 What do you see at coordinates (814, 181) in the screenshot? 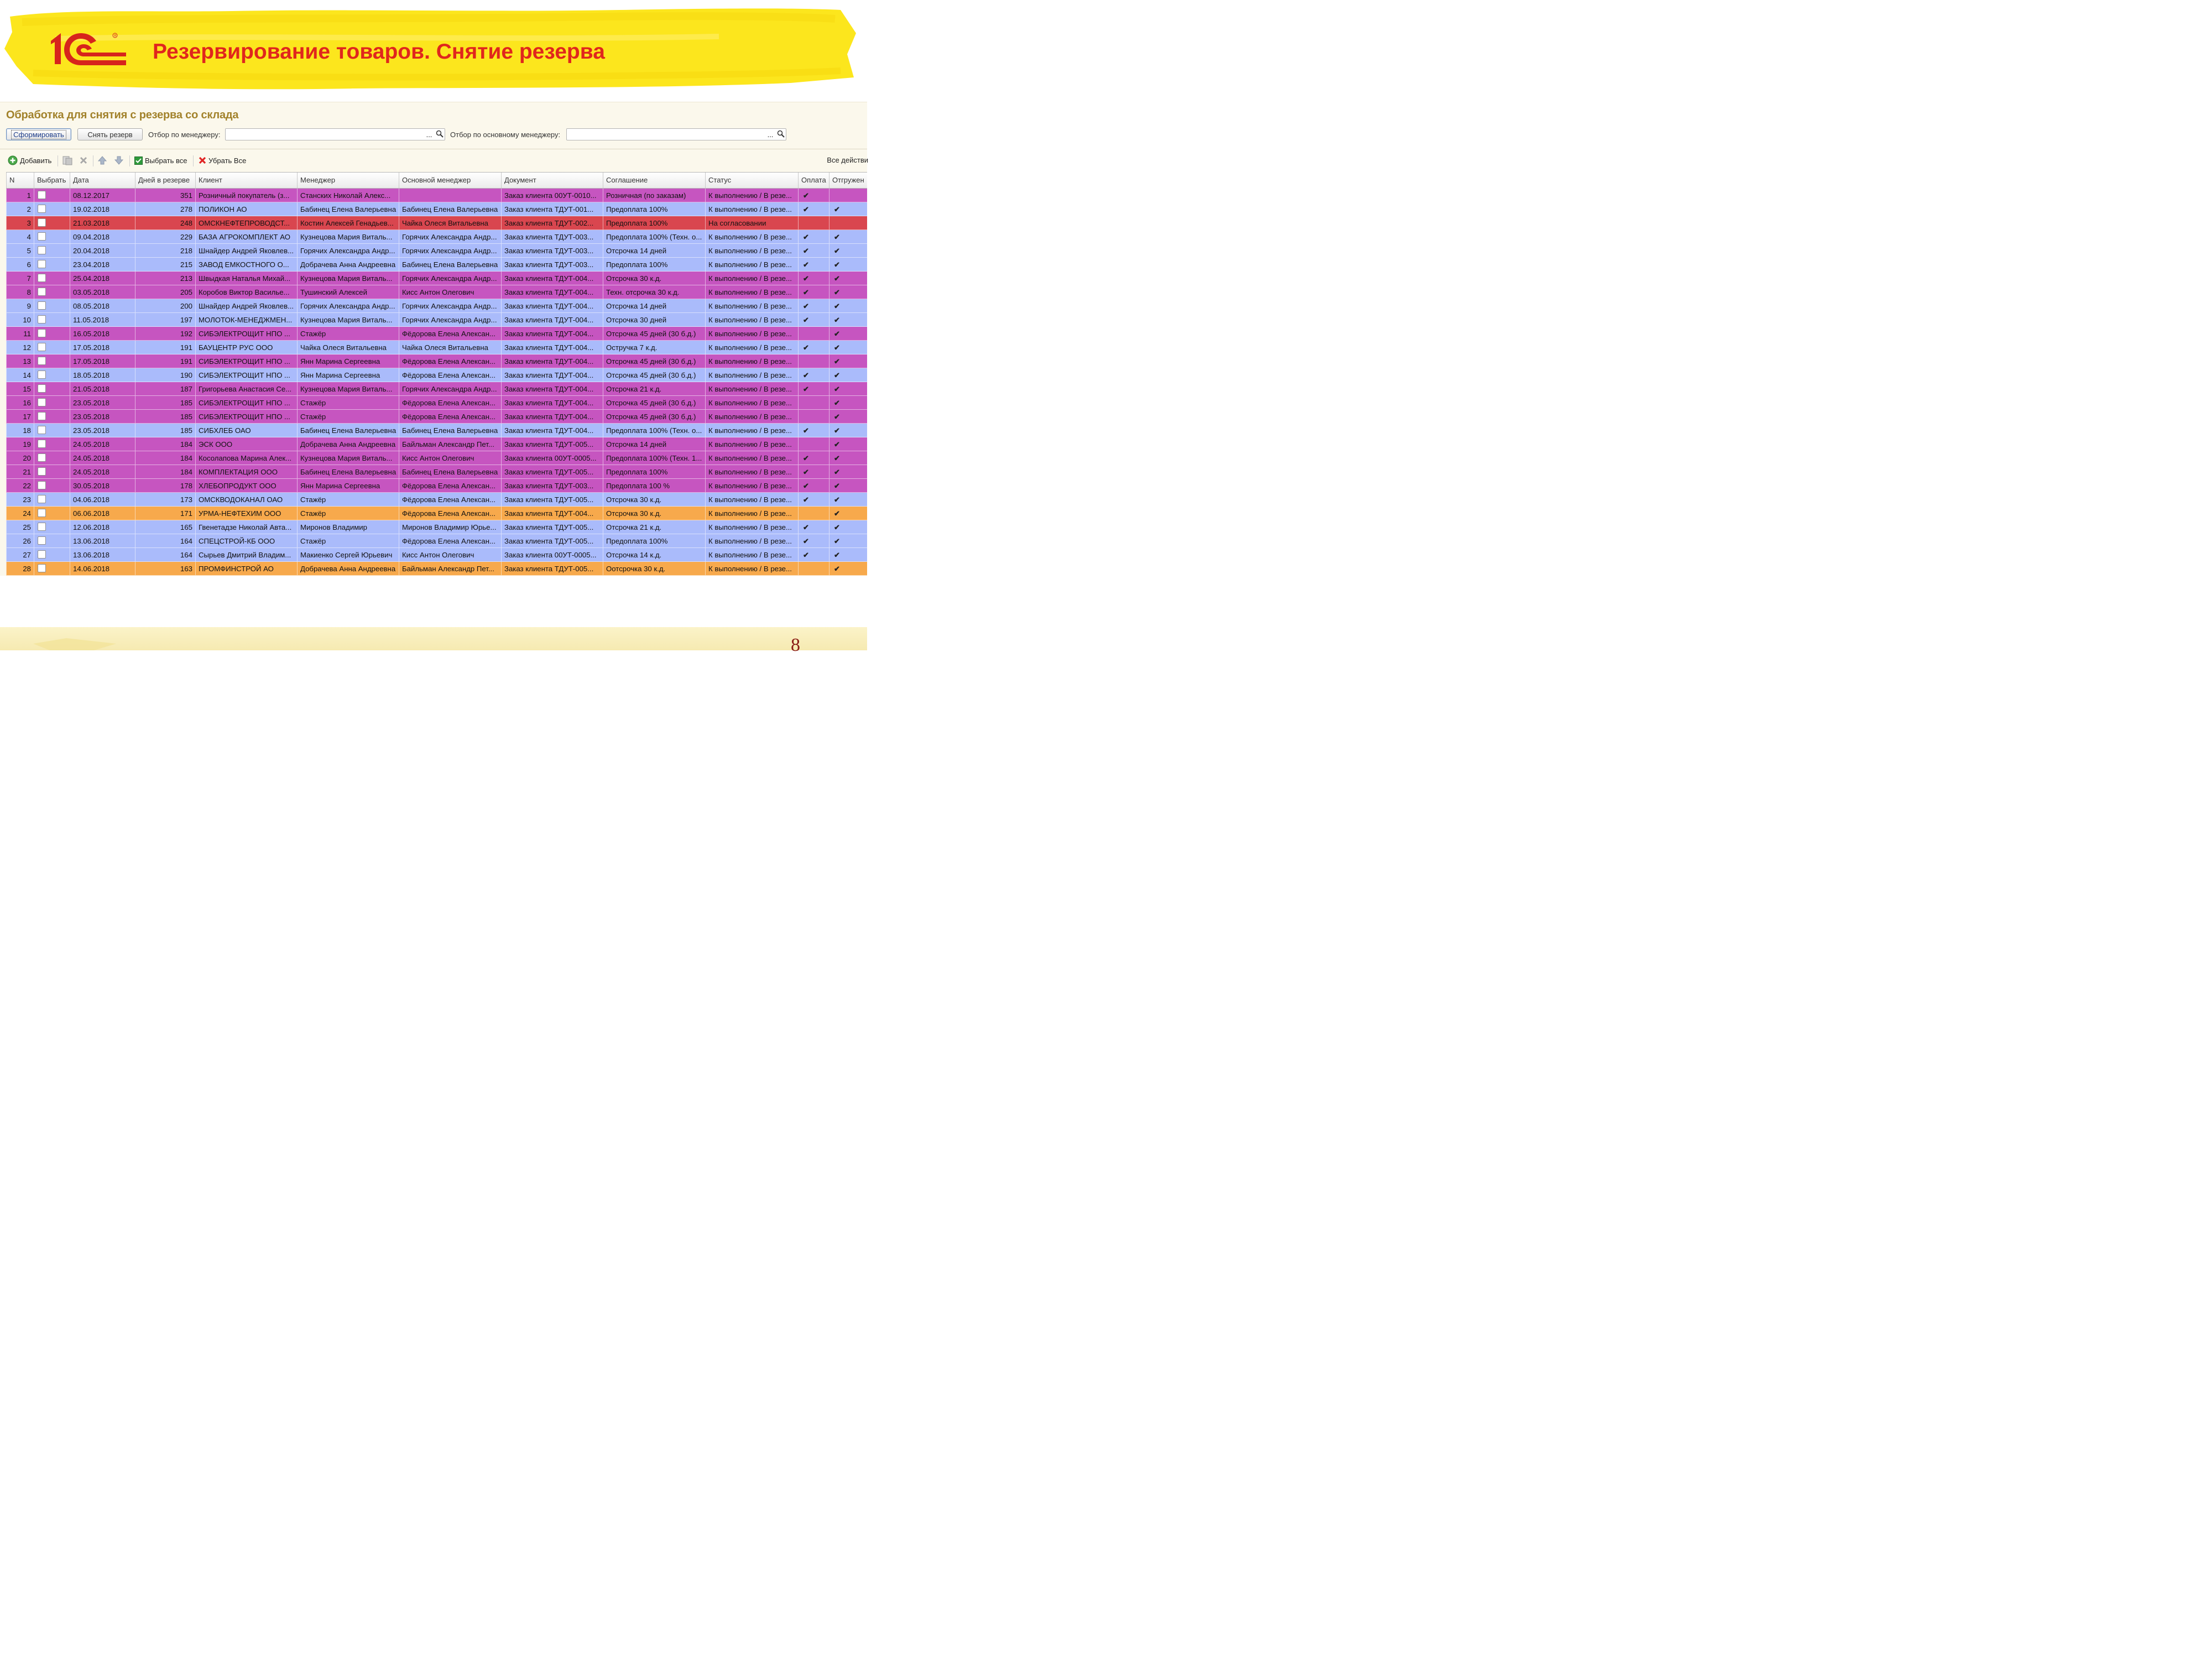
I see `column-header: Оплата` at bounding box center [814, 181].